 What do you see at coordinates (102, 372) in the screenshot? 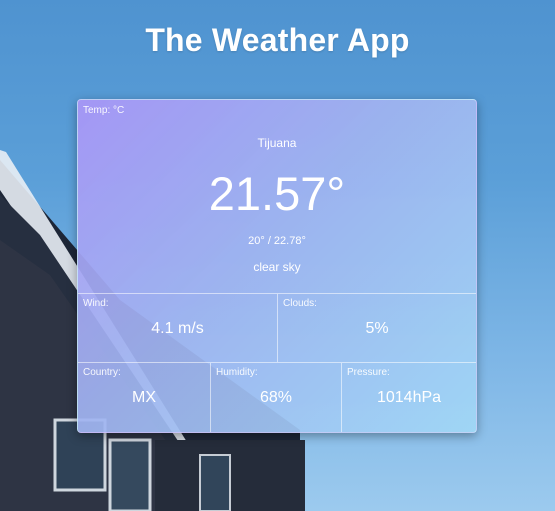
I see `country-label: Country:` at bounding box center [102, 372].